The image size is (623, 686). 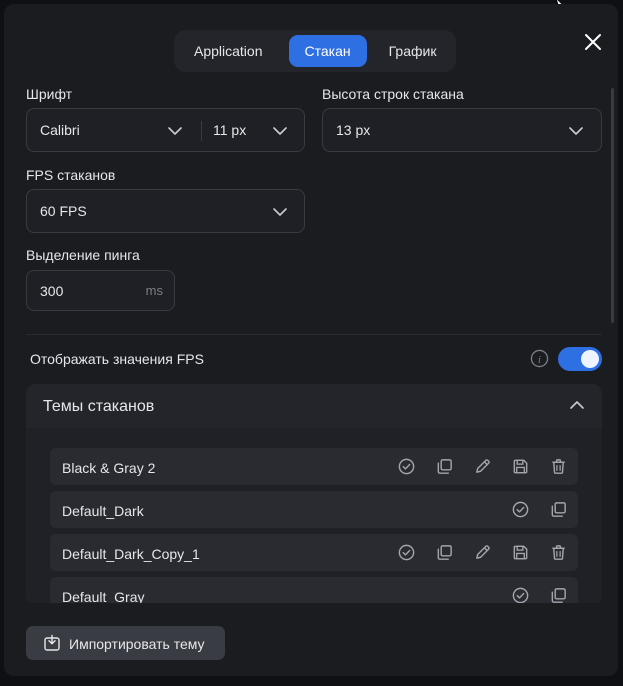 I want to click on toggle-knob, so click(x=590, y=359).